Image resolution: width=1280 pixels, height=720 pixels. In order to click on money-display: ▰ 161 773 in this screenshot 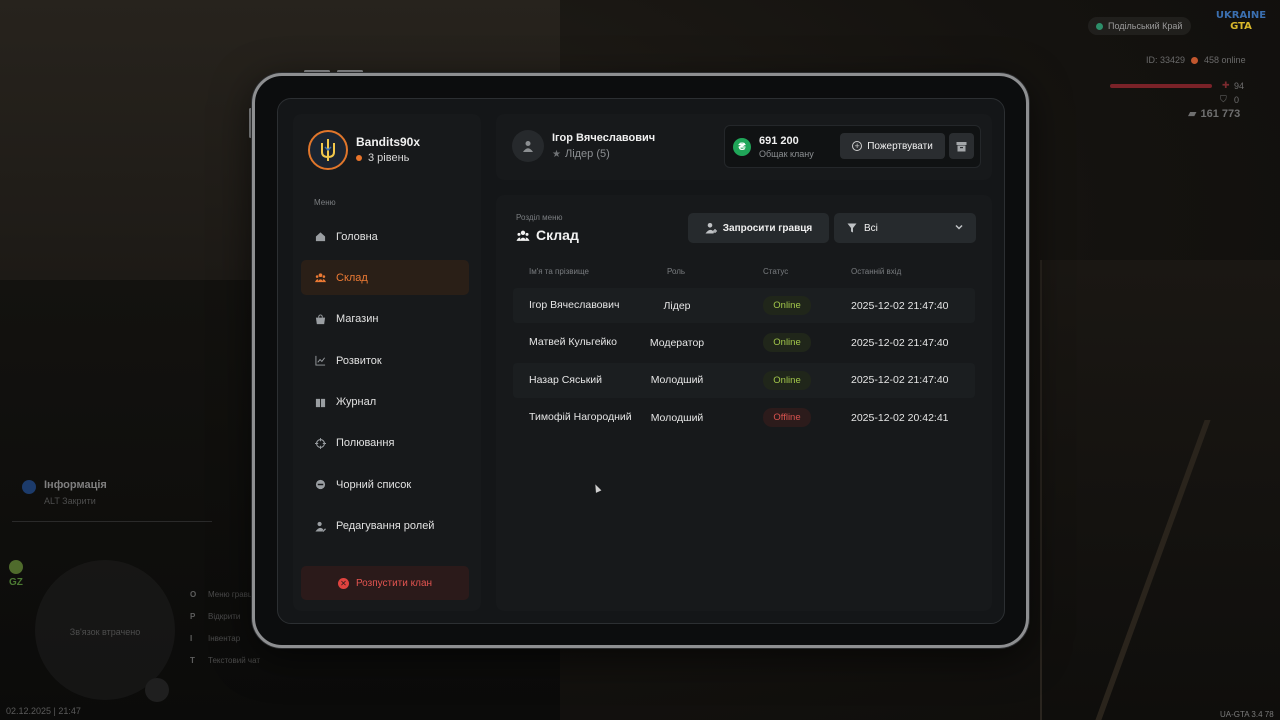, I will do `click(1214, 114)`.